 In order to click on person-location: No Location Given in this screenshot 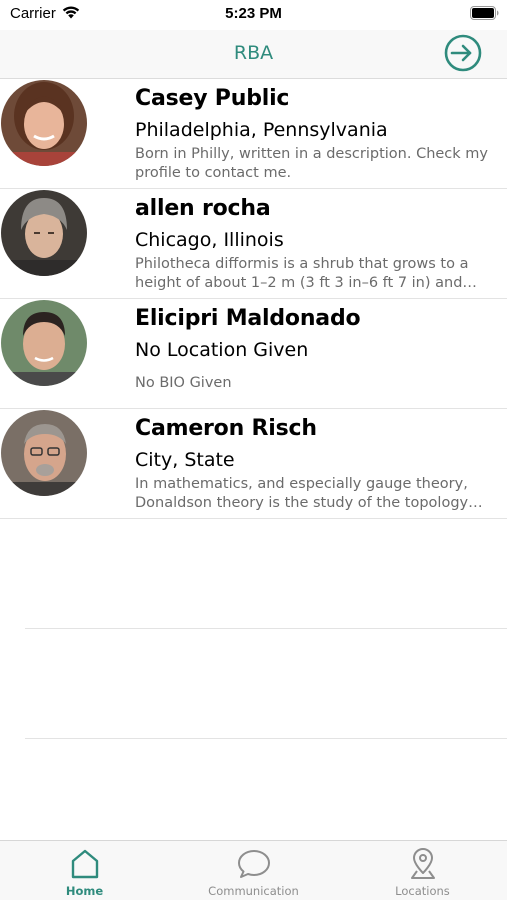, I will do `click(222, 350)`.